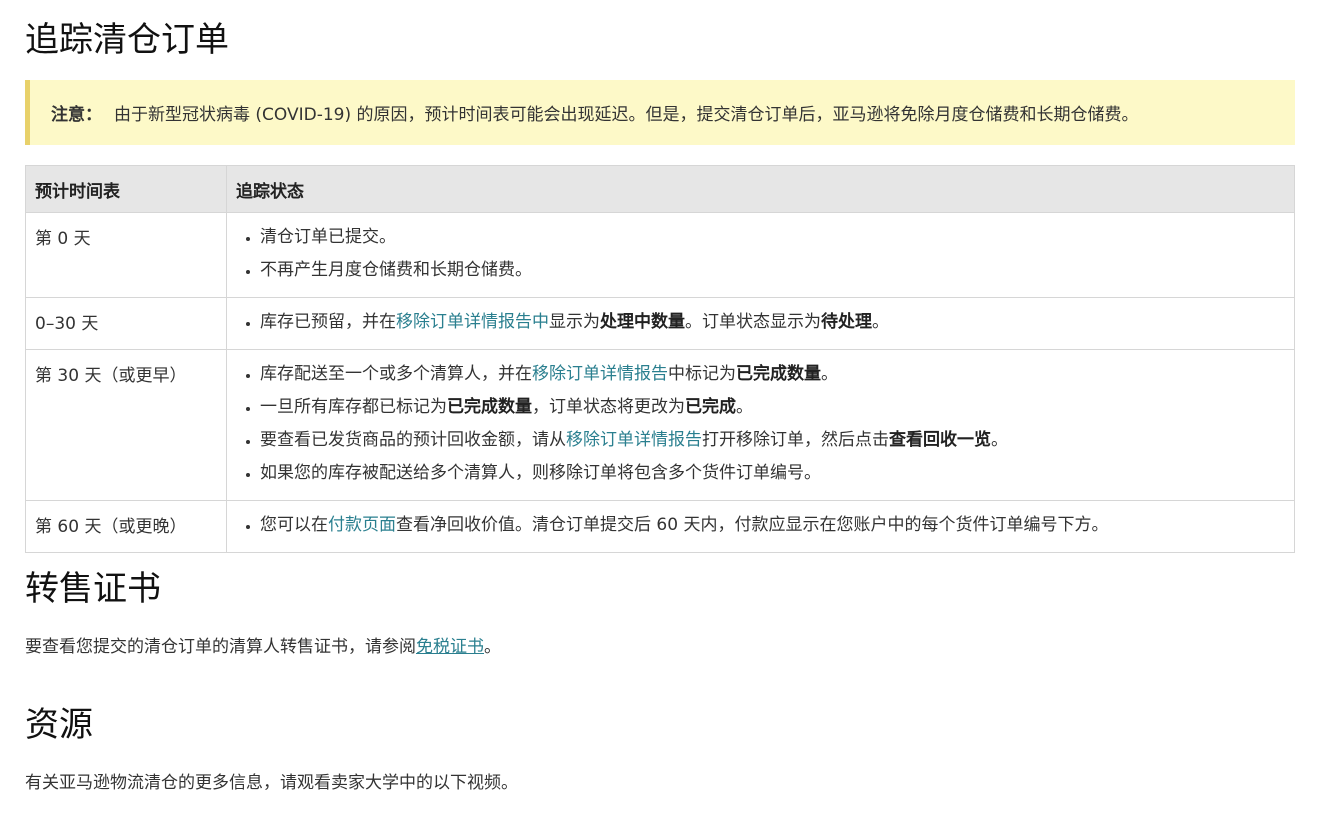  I want to click on notice-label: 注意：, so click(76, 115).